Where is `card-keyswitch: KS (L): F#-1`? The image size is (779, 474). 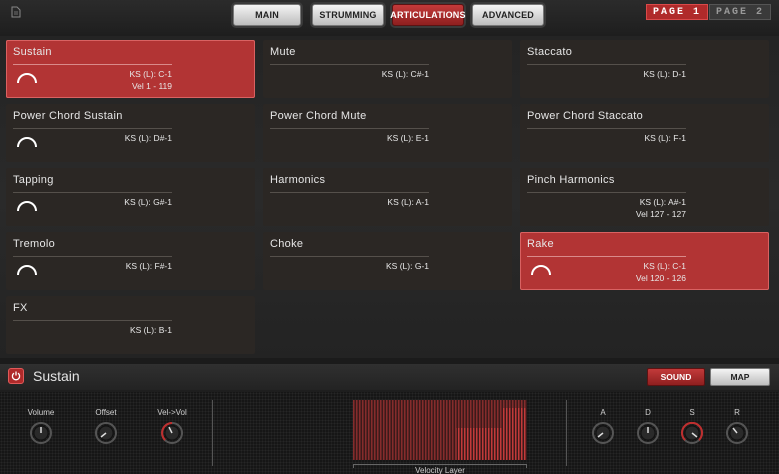
card-keyswitch: KS (L): F#-1 is located at coordinates (148, 266).